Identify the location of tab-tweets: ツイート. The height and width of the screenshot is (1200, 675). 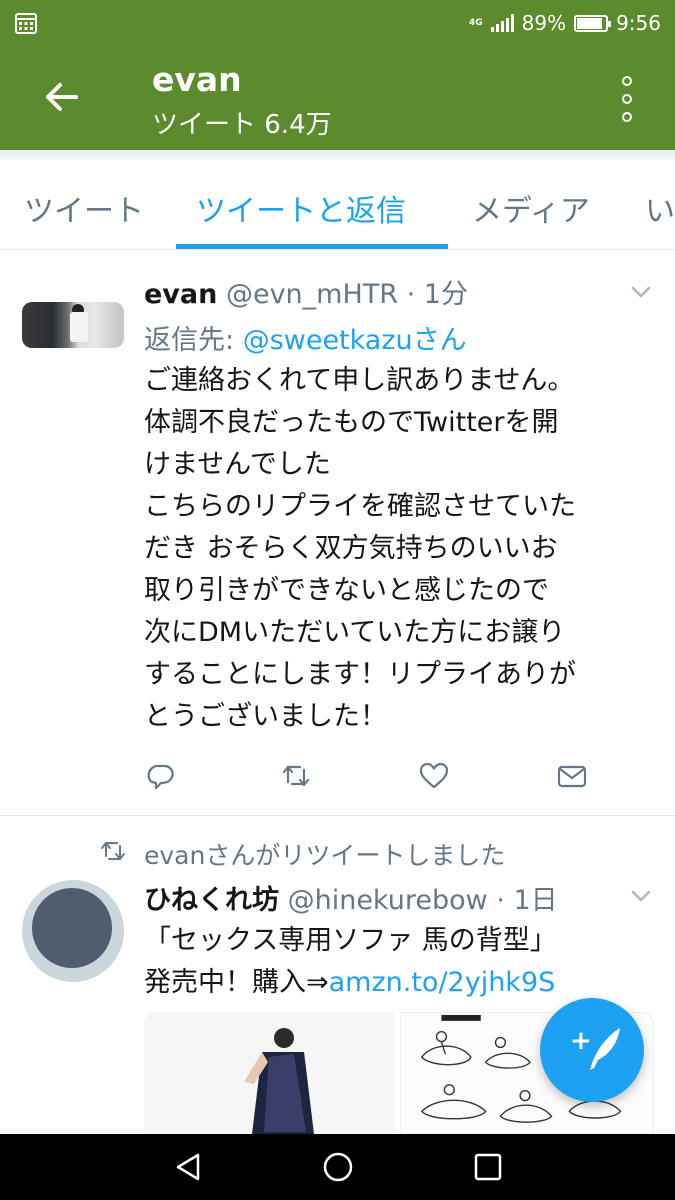
(84, 208).